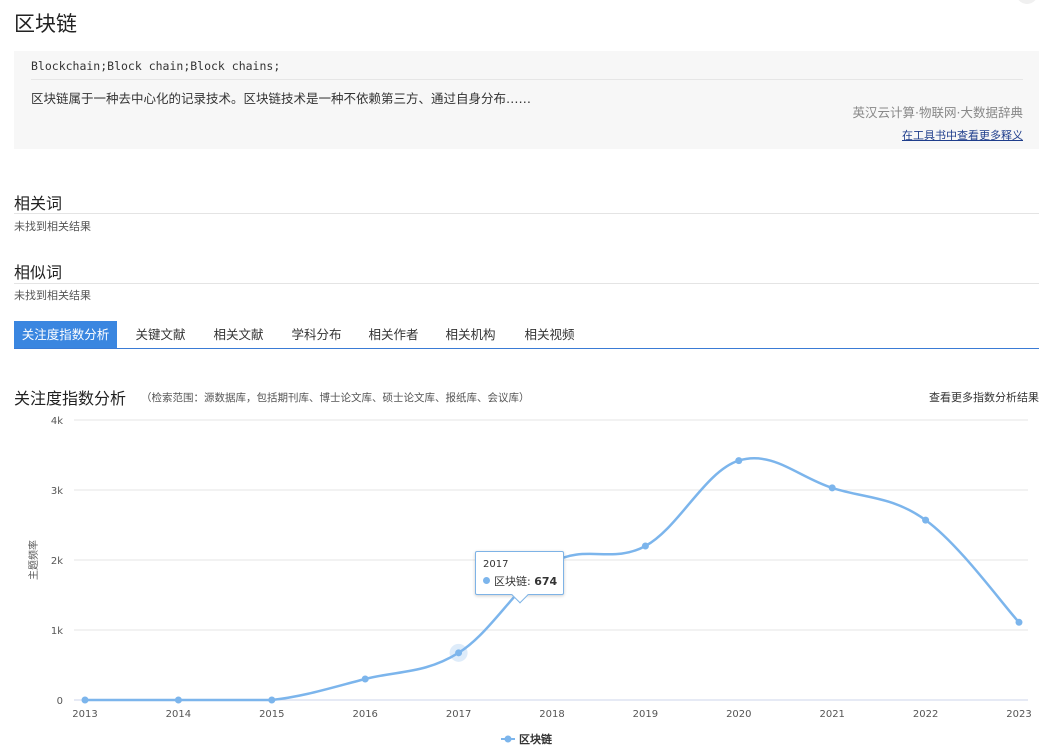 The width and height of the screenshot is (1049, 755). I want to click on x-tick-label: 2013, so click(84, 714).